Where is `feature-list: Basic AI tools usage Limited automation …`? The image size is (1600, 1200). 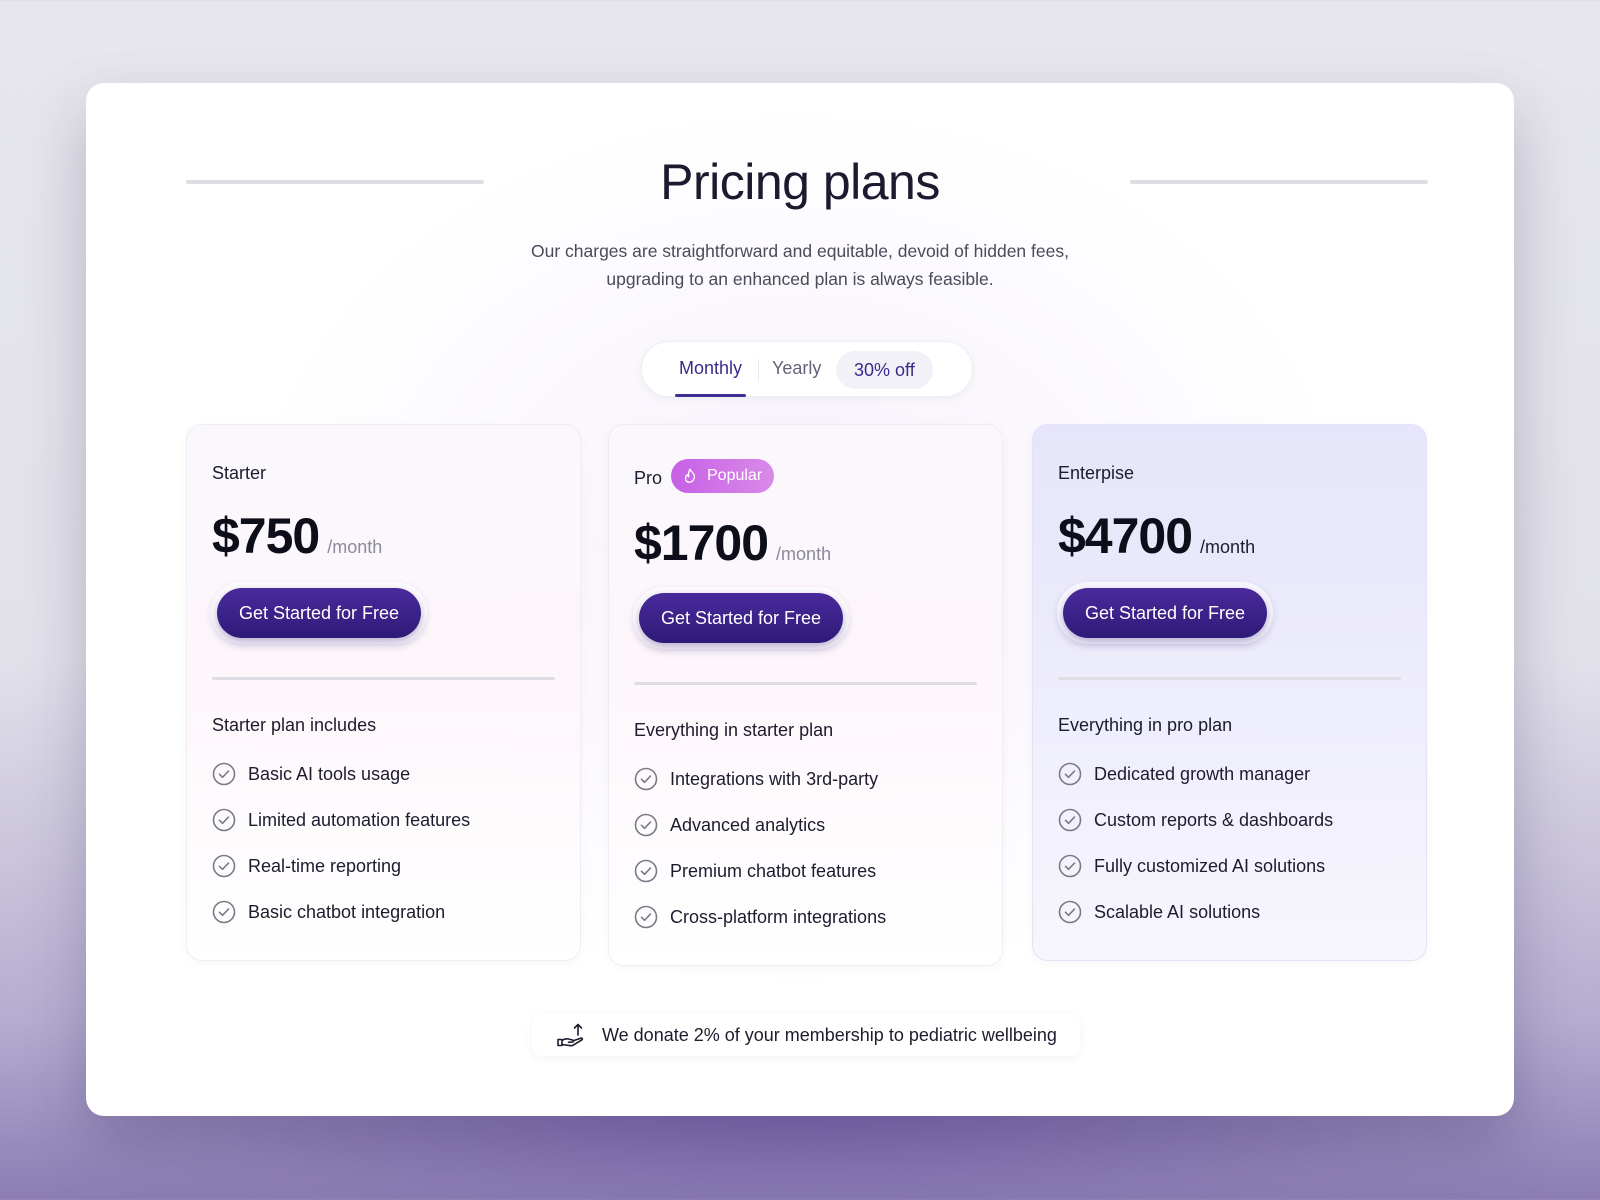
feature-list: Basic AI tools usage Limited automation … is located at coordinates (341, 843).